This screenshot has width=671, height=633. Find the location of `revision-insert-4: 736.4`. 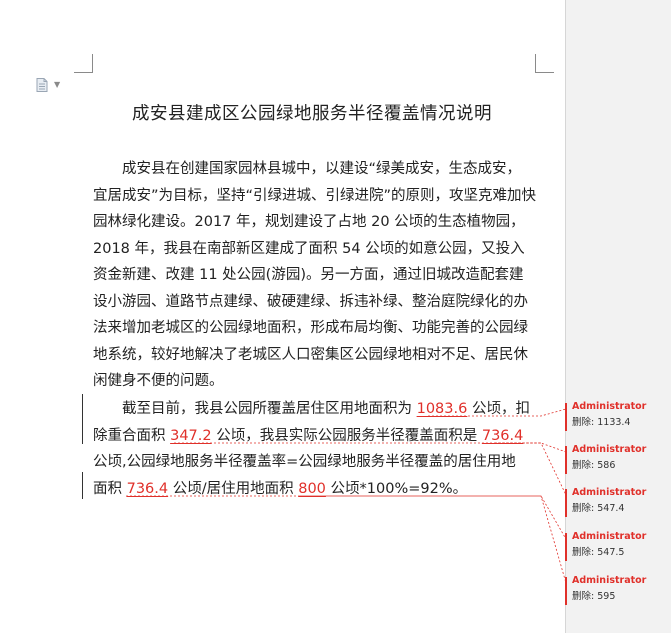

revision-insert-4: 736.4 is located at coordinates (148, 489).